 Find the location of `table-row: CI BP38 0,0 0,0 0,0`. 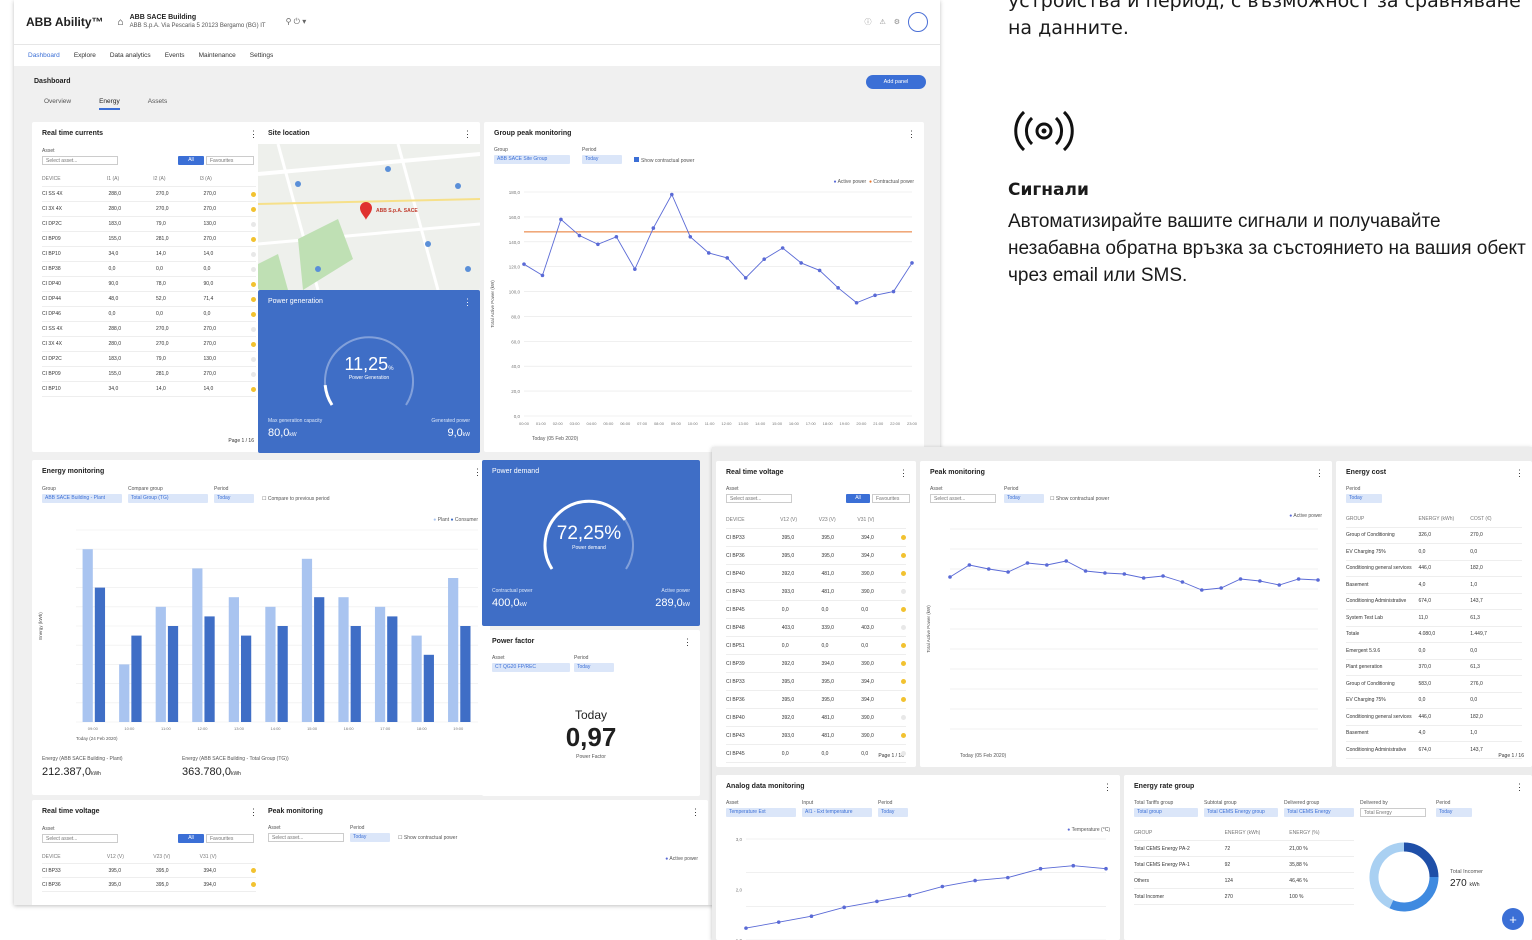

table-row: CI BP38 0,0 0,0 0,0 is located at coordinates (149, 269).